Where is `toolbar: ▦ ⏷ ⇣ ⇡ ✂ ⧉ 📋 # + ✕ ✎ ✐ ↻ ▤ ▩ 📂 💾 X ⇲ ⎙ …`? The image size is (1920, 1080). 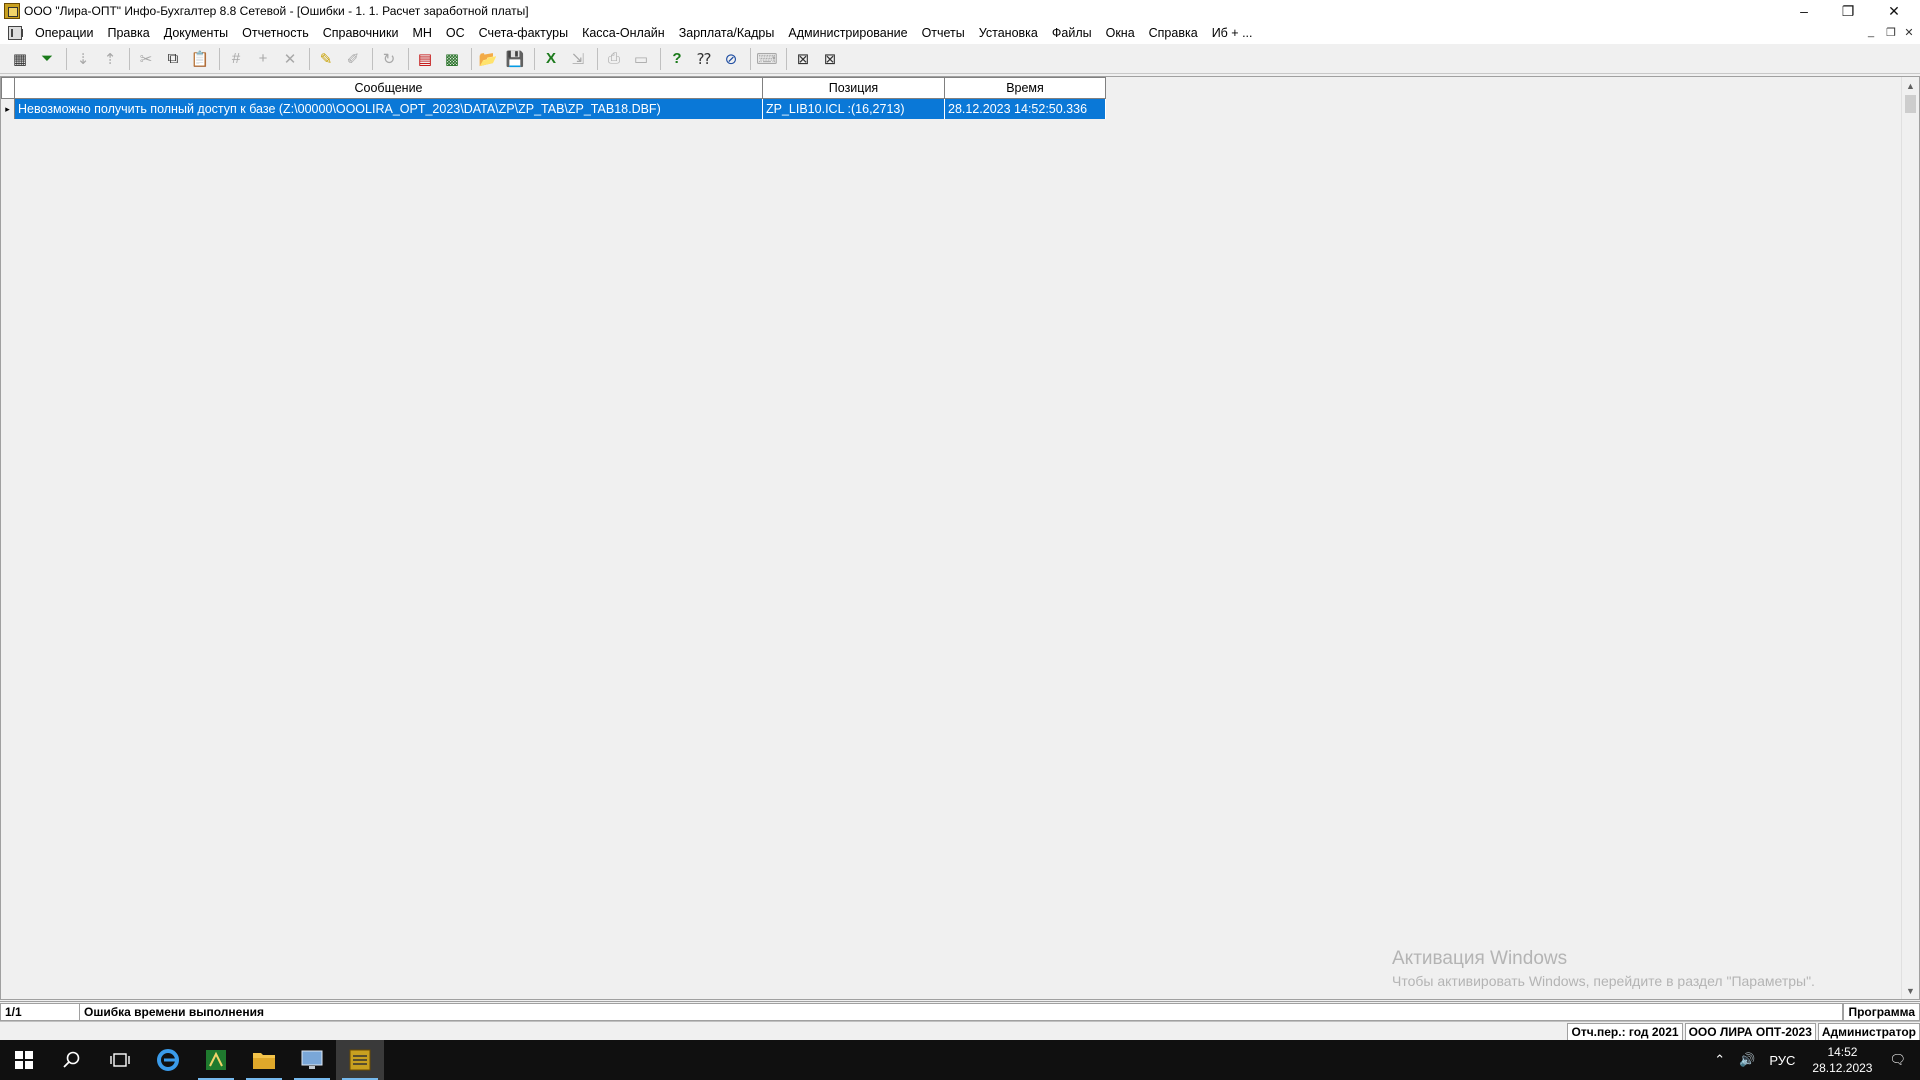
toolbar: ▦ ⏷ ⇣ ⇡ ✂ ⧉ 📋 # + ✕ ✎ ✐ ↻ ▤ ▩ 📂 💾 X ⇲ ⎙ … is located at coordinates (960, 59).